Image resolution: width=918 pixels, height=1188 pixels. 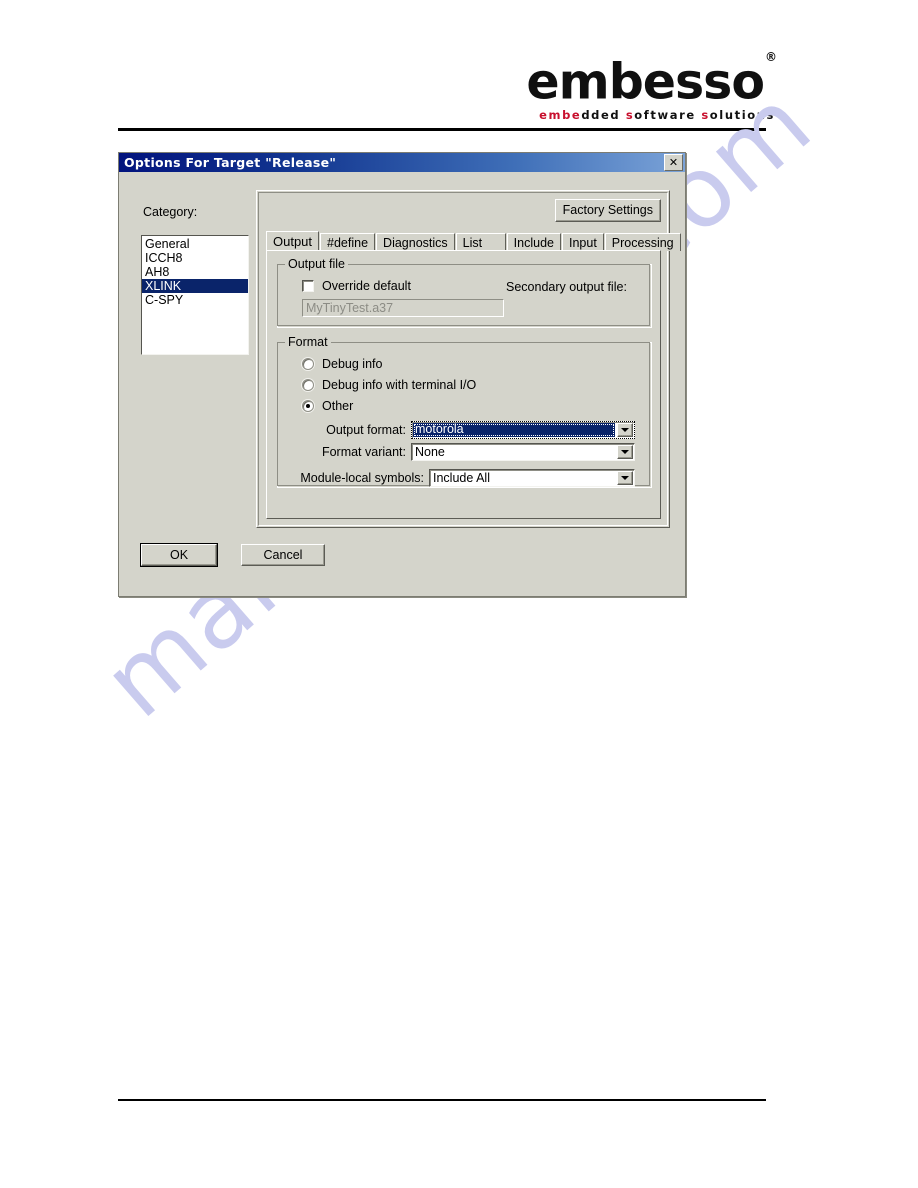 I want to click on radio-row-debug-info: Debug info, so click(x=342, y=364).